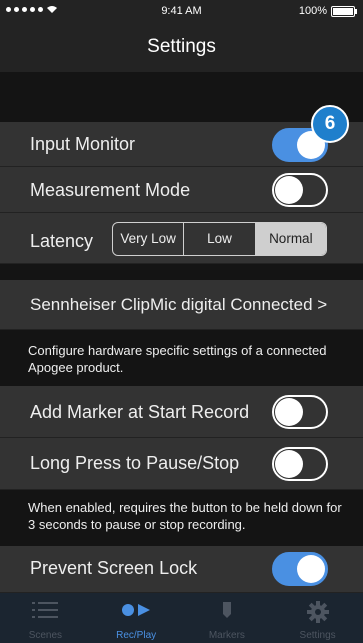  What do you see at coordinates (317, 612) in the screenshot?
I see `gear-icon` at bounding box center [317, 612].